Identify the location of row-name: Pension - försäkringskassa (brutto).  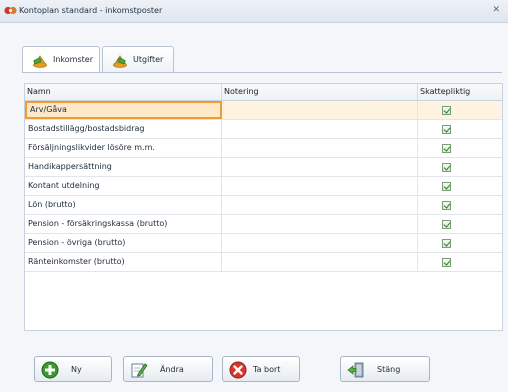
(123, 224).